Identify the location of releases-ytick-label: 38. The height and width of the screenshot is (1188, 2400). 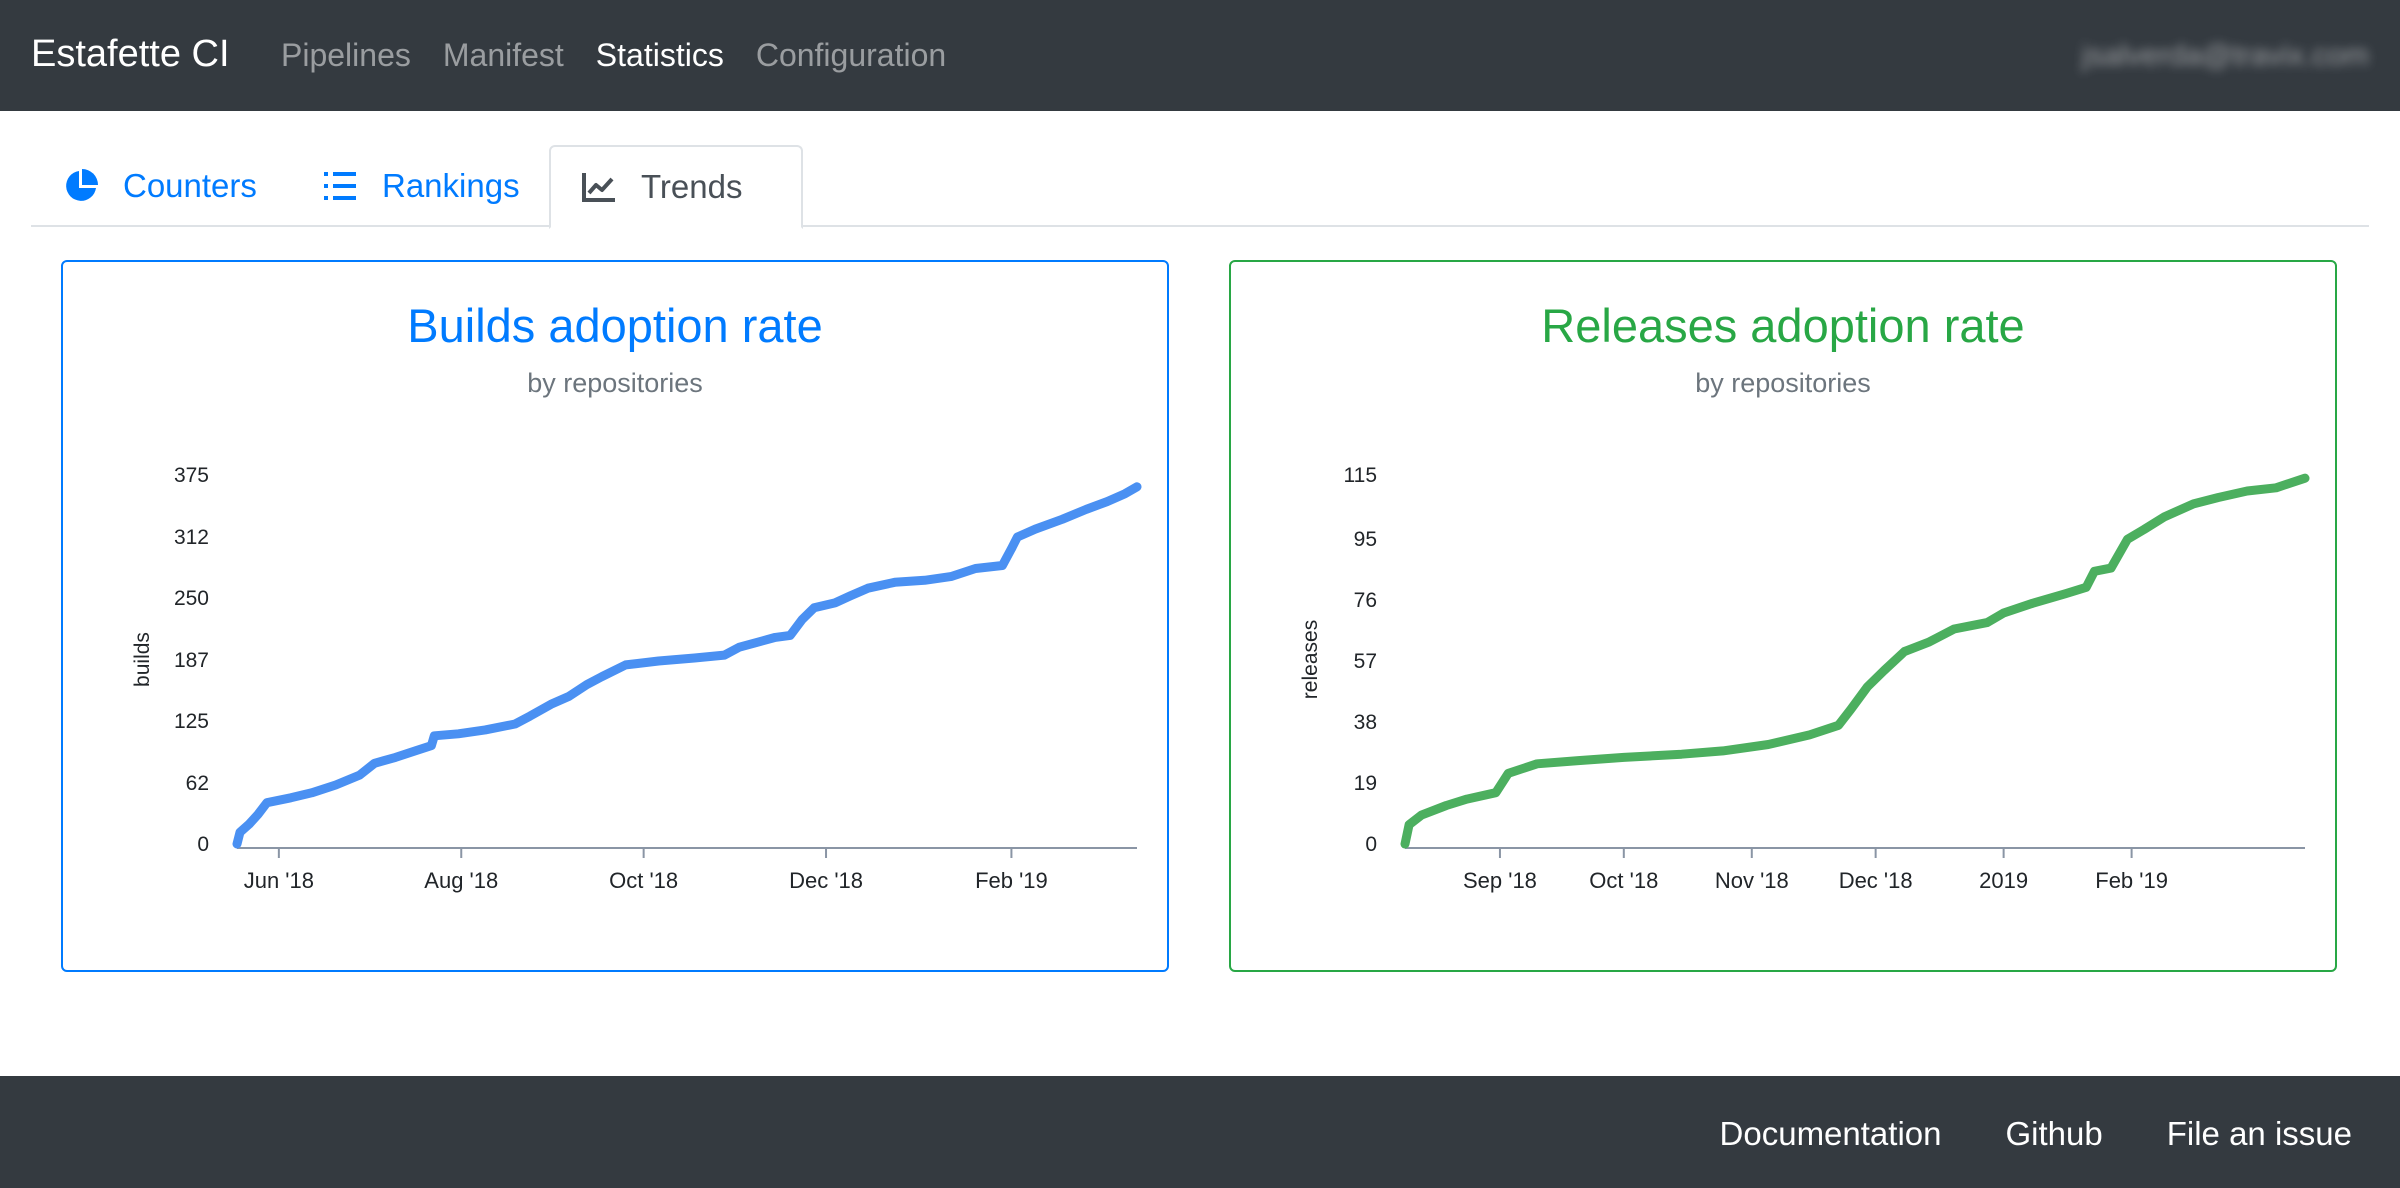
(1365, 722).